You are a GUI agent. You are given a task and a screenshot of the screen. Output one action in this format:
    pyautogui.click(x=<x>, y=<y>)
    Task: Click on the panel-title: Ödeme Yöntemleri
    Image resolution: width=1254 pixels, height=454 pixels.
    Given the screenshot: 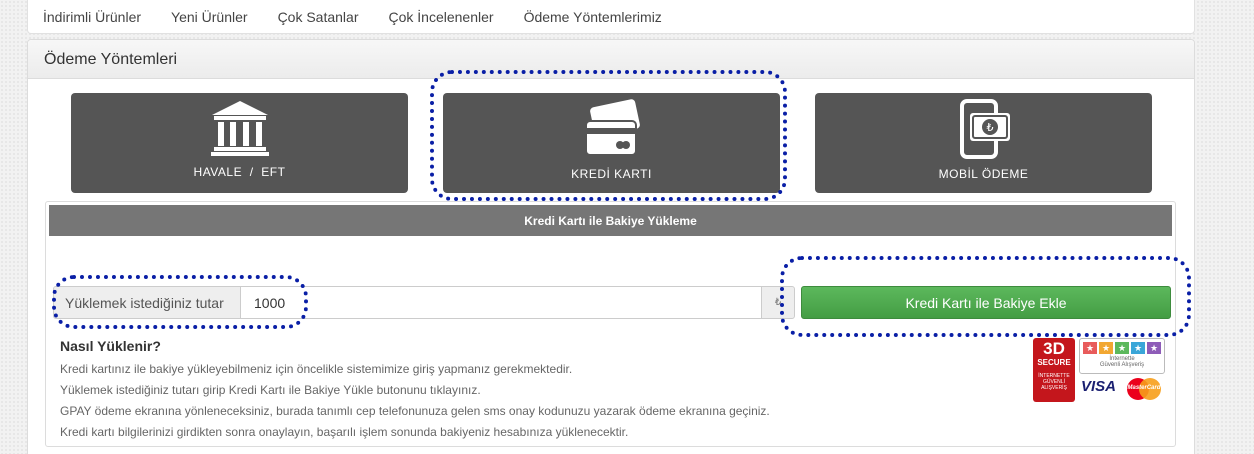 What is the action you would take?
    pyautogui.click(x=611, y=59)
    